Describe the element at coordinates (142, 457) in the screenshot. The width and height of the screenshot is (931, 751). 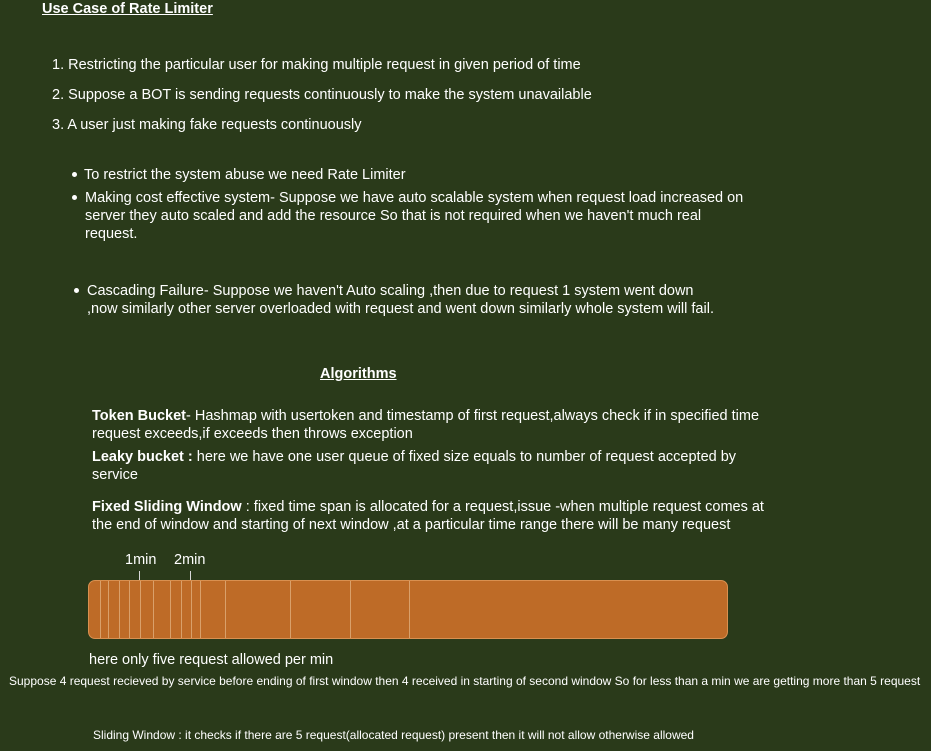
I see `algorithm-name: Leaky bucket :` at that location.